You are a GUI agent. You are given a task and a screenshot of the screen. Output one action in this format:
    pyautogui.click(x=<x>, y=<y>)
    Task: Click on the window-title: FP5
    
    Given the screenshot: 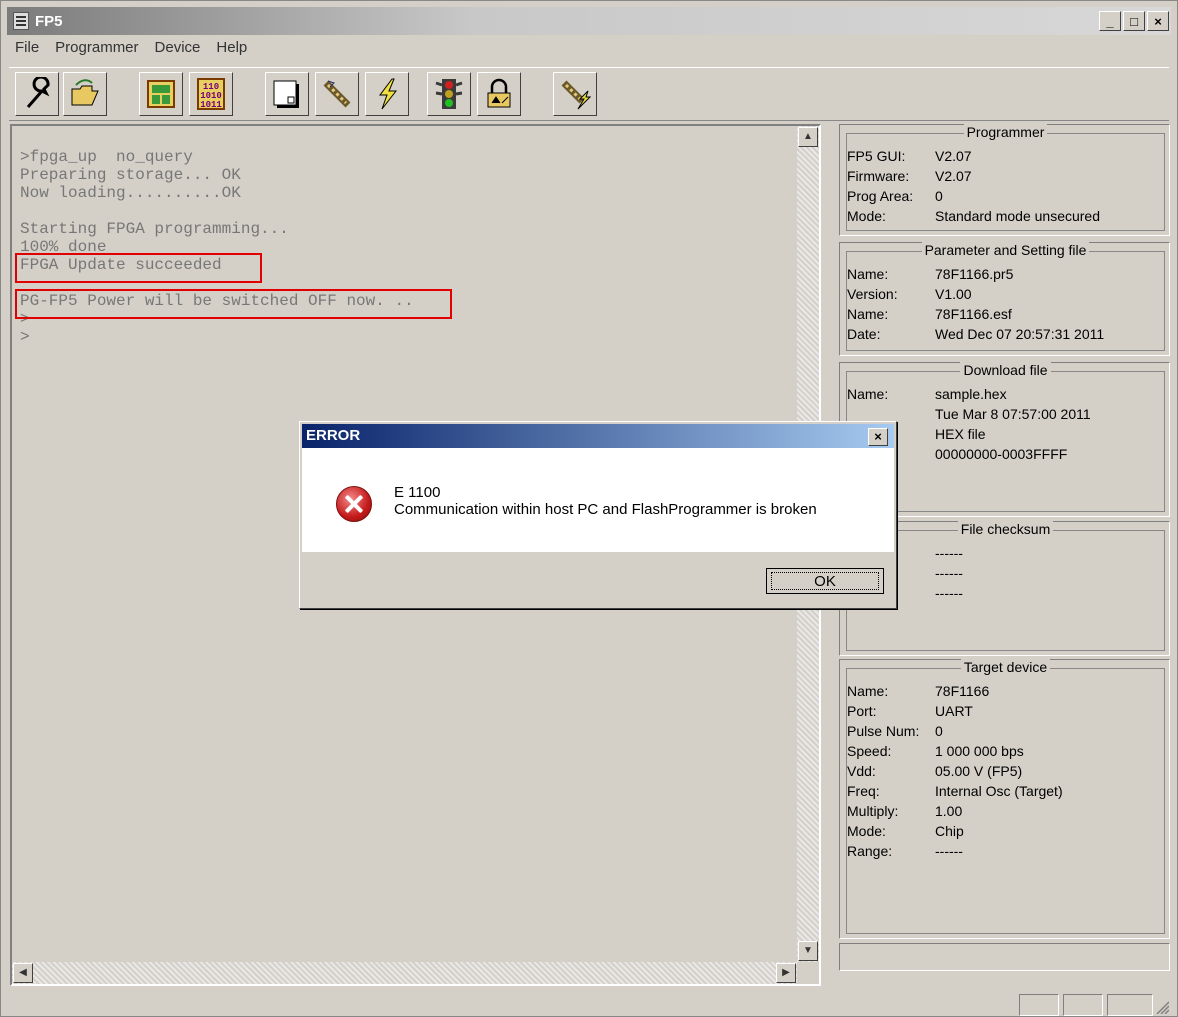 What is the action you would take?
    pyautogui.click(x=49, y=21)
    